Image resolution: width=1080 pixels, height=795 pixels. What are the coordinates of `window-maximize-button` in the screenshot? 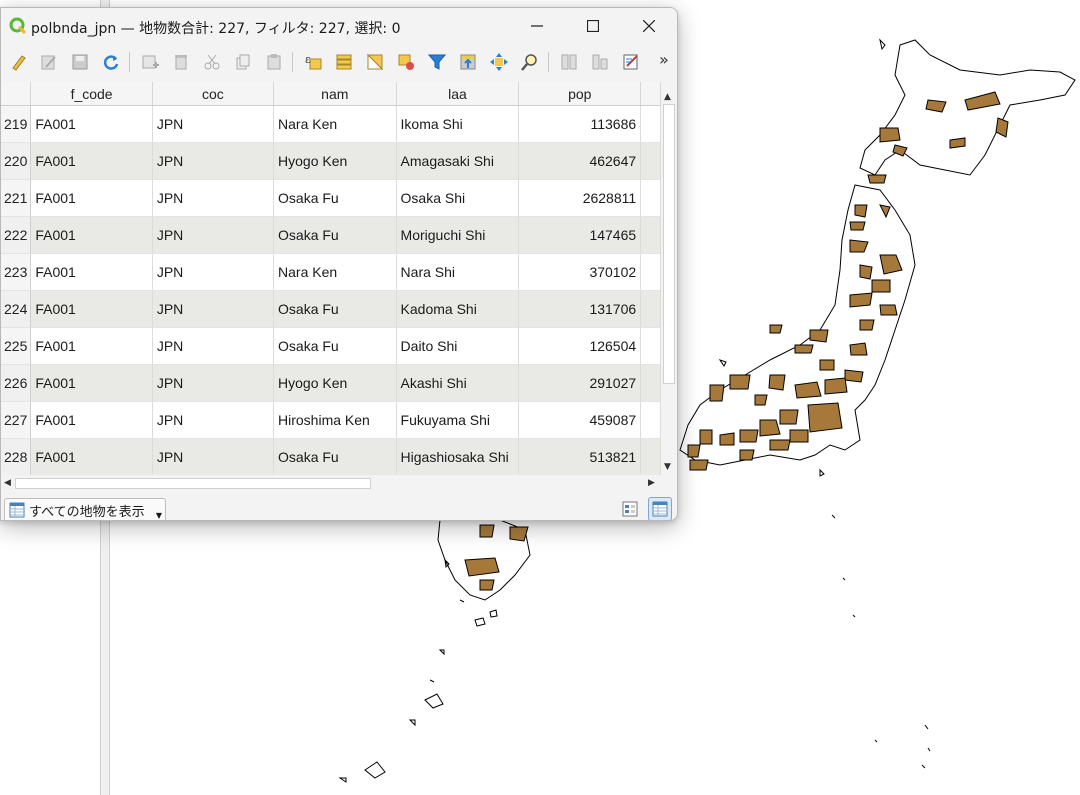 It's located at (593, 26).